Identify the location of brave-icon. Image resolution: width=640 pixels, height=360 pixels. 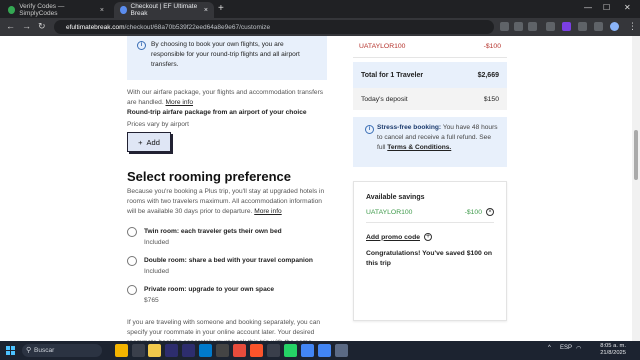
(256, 350).